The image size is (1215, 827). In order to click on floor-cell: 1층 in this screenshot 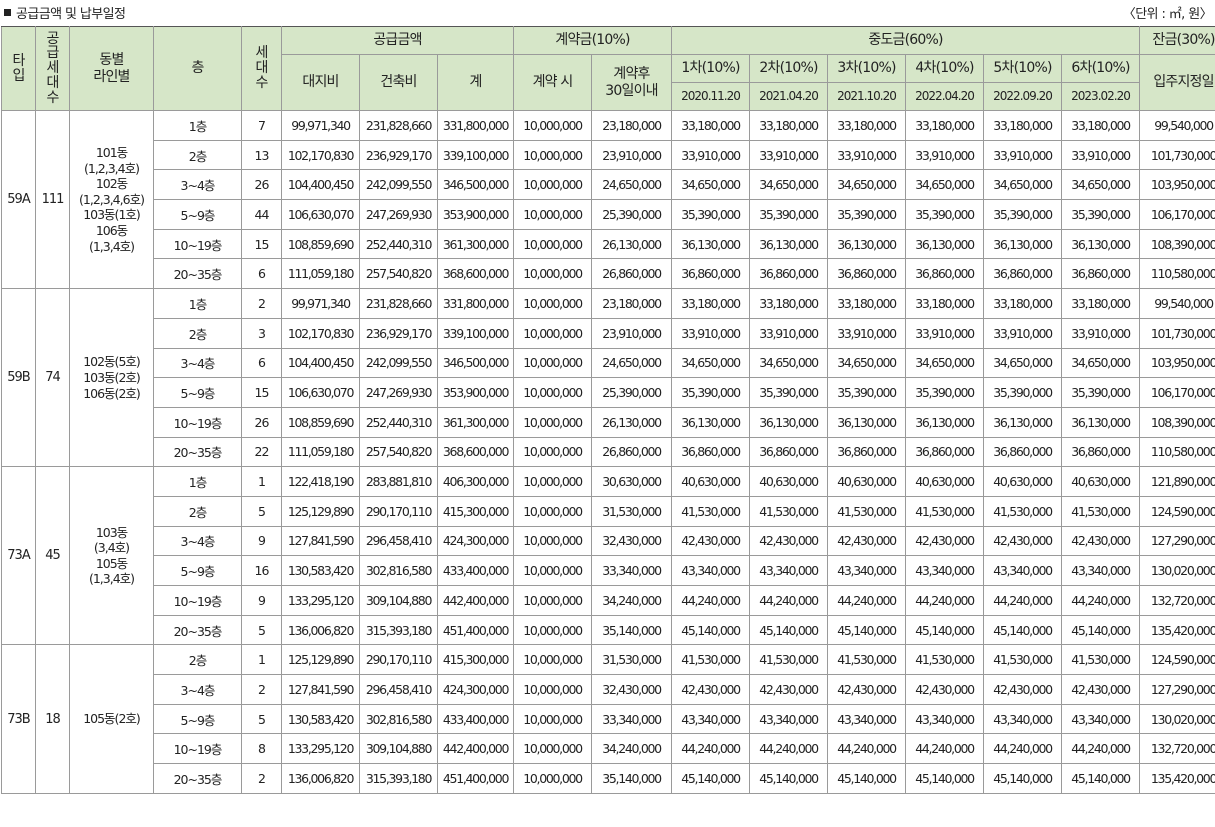, I will do `click(197, 481)`.